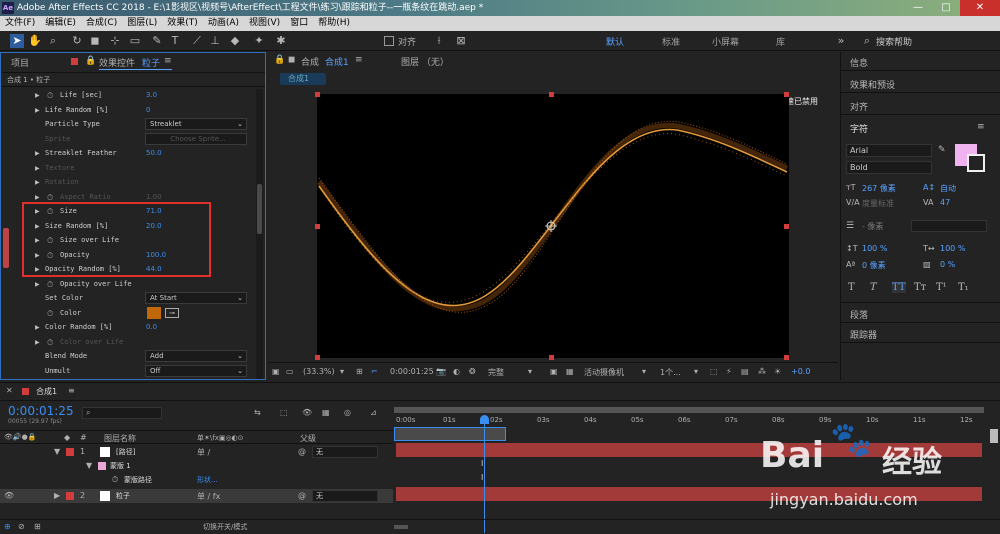 The height and width of the screenshot is (534, 1000). What do you see at coordinates (128, 285) in the screenshot?
I see `effect-property-row: ▶ ⏱ Opacity over Life` at bounding box center [128, 285].